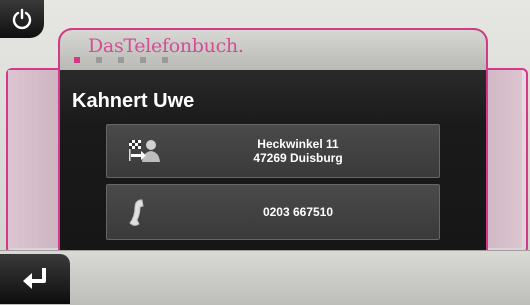 Image resolution: width=530 pixels, height=305 pixels. I want to click on back-button, so click(35, 279).